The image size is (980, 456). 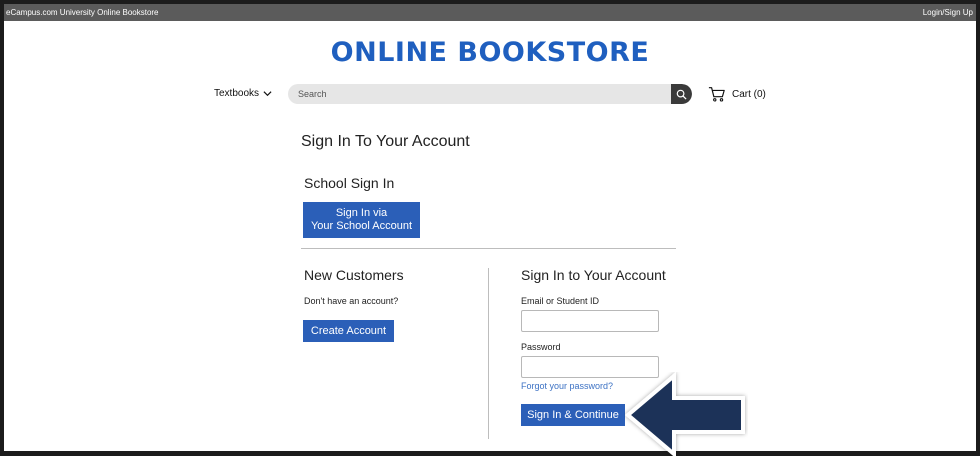 What do you see at coordinates (567, 386) in the screenshot?
I see `forgot-password-link: Forgot your password?` at bounding box center [567, 386].